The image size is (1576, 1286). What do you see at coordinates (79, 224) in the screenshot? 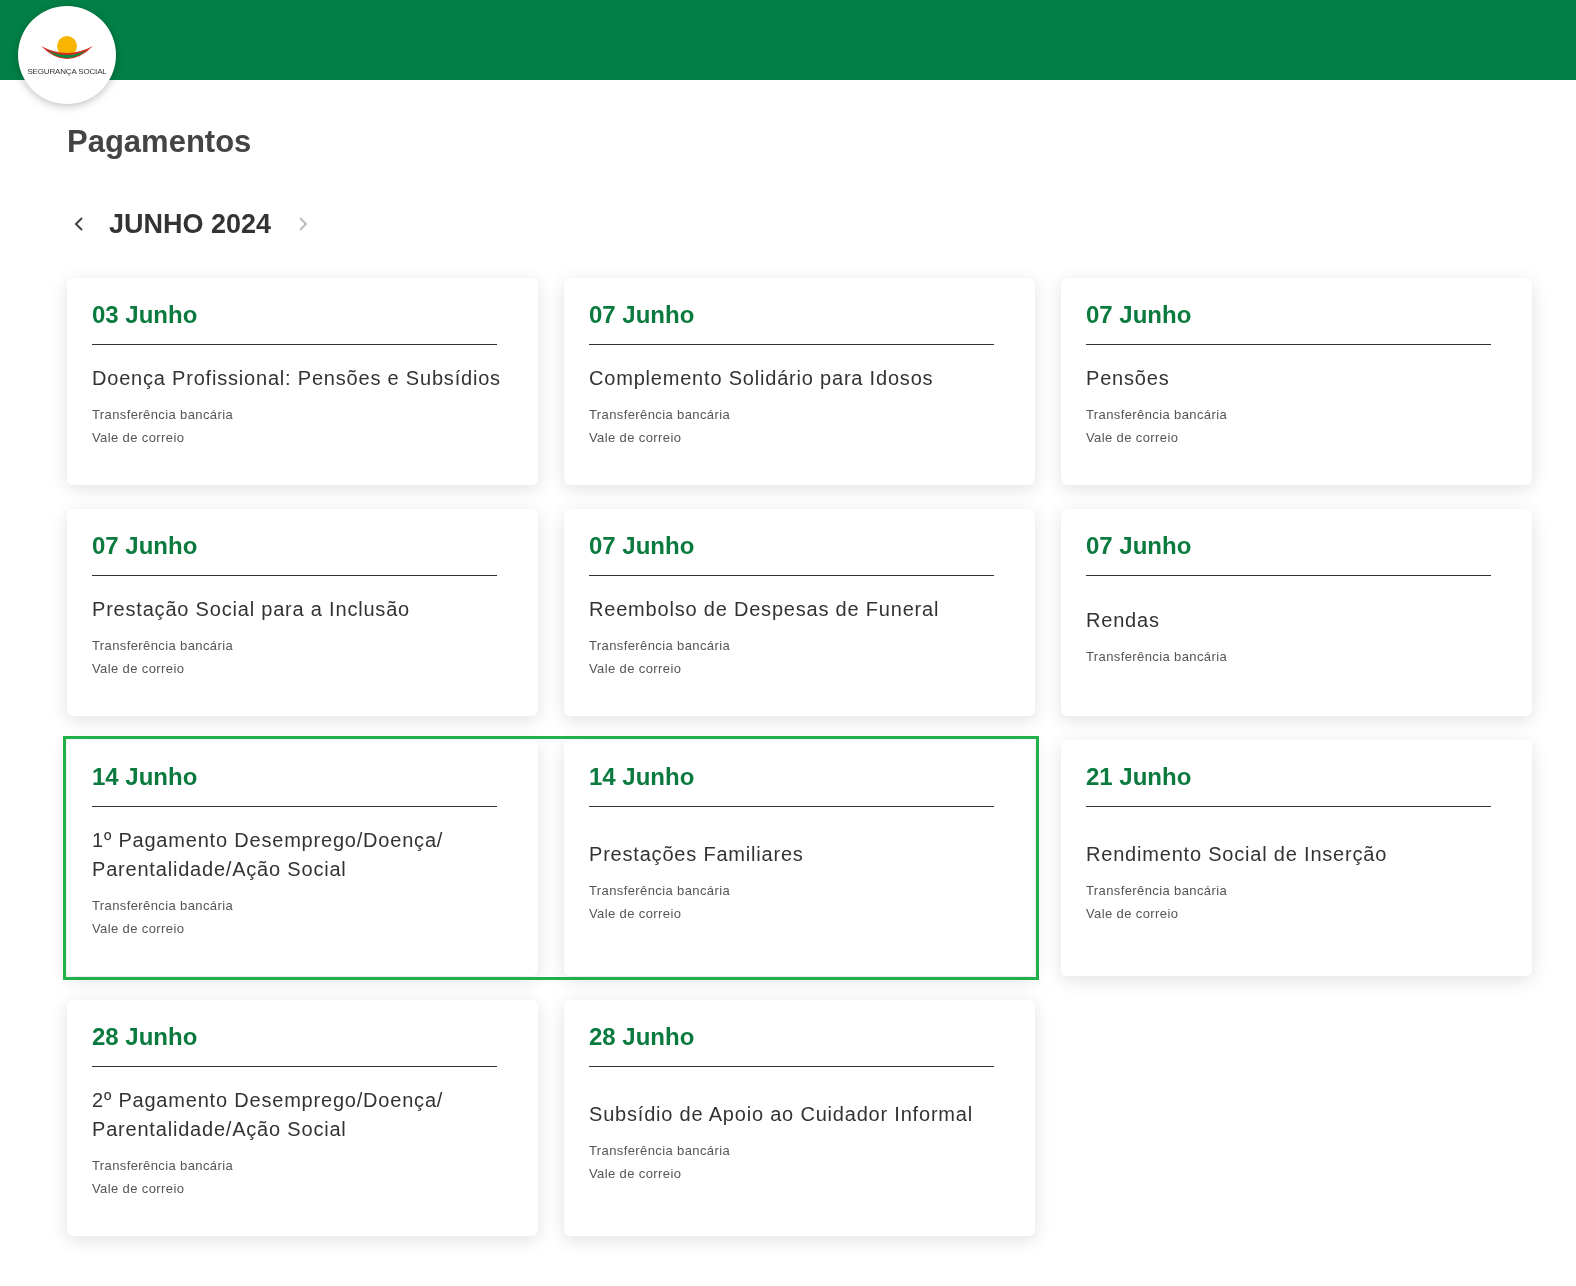
I see `chevron-left-icon` at bounding box center [79, 224].